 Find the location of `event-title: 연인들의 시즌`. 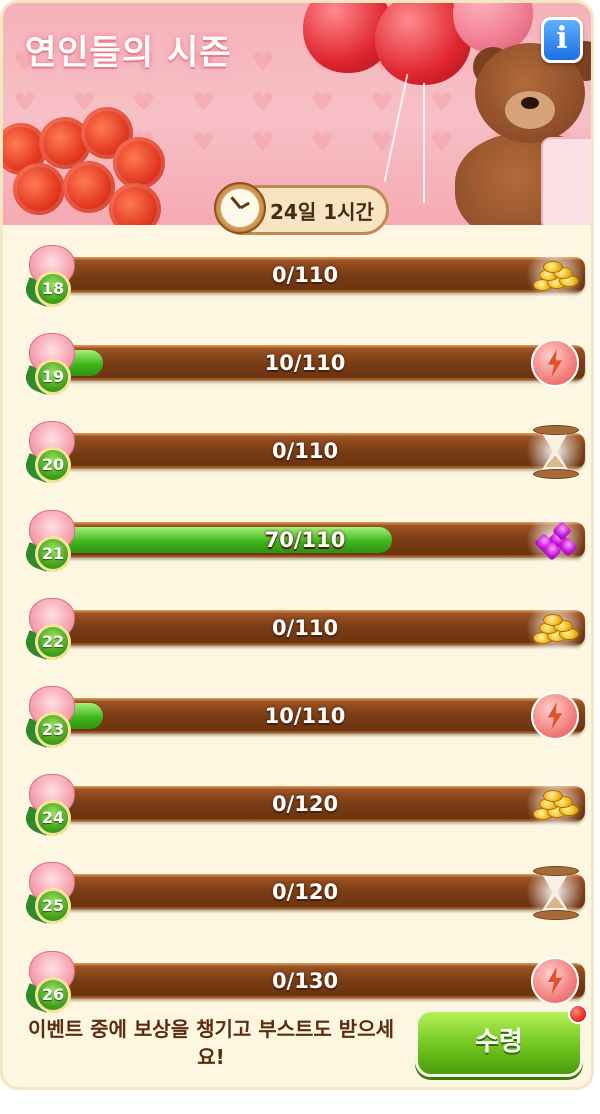

event-title: 연인들의 시즌 is located at coordinates (128, 53).